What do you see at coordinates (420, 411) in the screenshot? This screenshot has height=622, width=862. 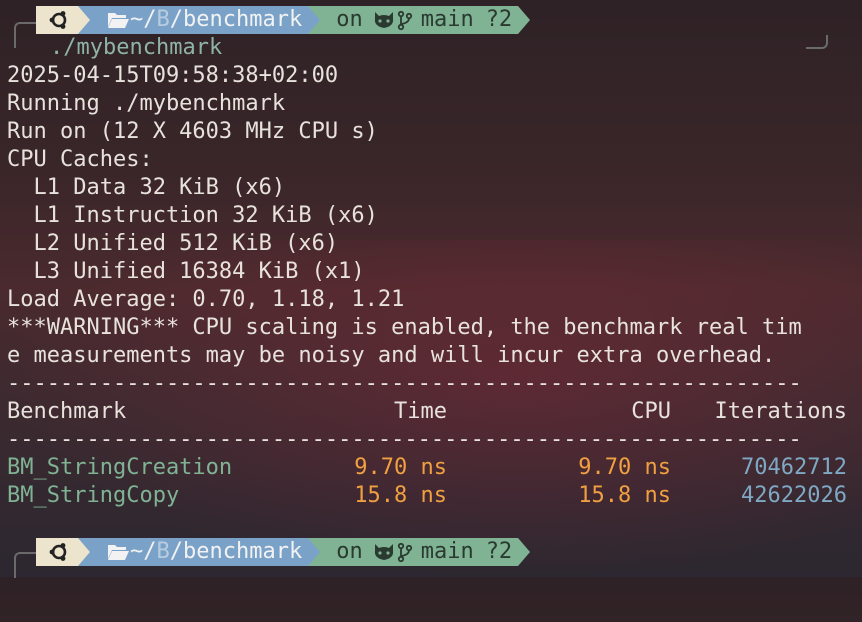 I see `header-time: Time` at bounding box center [420, 411].